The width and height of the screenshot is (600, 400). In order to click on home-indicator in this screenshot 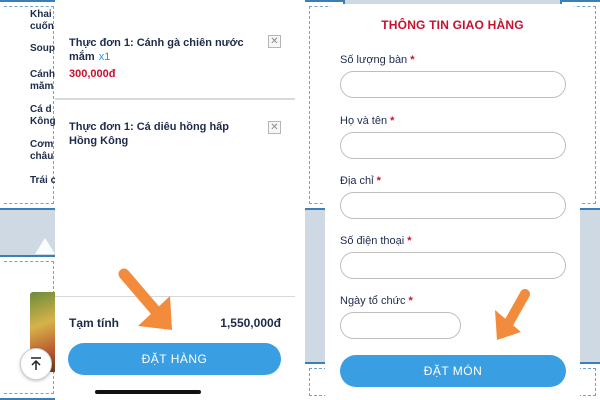, I will do `click(148, 392)`.